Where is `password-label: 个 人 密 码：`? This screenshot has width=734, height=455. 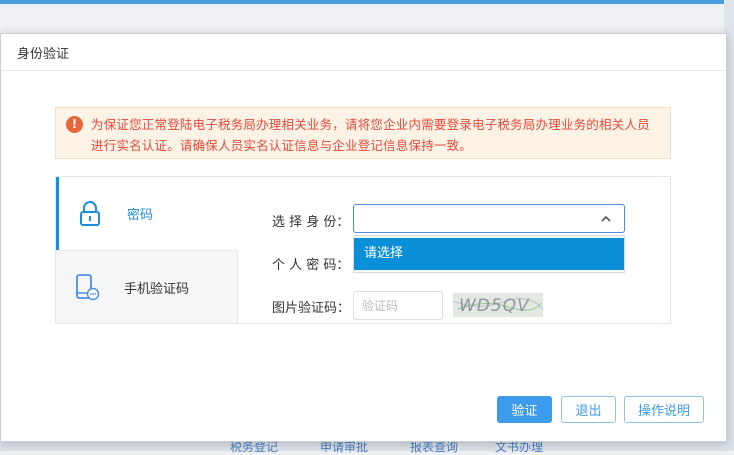
password-label: 个 人 密 码： is located at coordinates (311, 265).